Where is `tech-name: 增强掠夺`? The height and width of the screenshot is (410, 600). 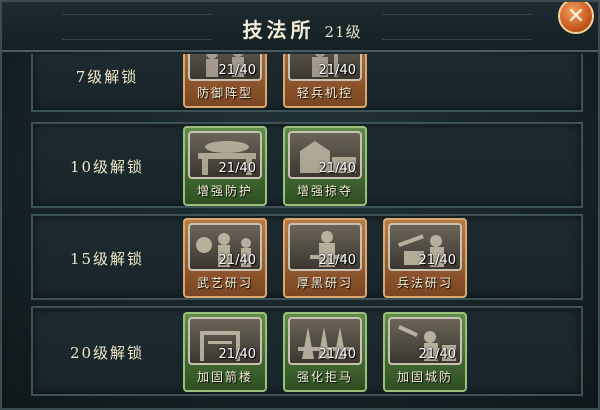
tech-name: 增强掠夺 is located at coordinates (324, 191).